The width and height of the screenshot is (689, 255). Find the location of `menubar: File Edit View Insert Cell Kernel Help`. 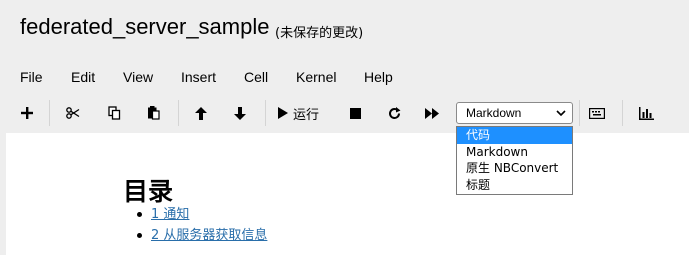

menubar: File Edit View Insert Cell Kernel Help is located at coordinates (344, 77).